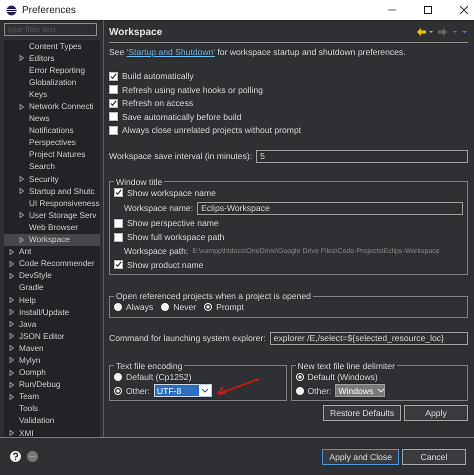 The height and width of the screenshot is (475, 474). I want to click on checkbox-label: Refresh on access, so click(158, 103).